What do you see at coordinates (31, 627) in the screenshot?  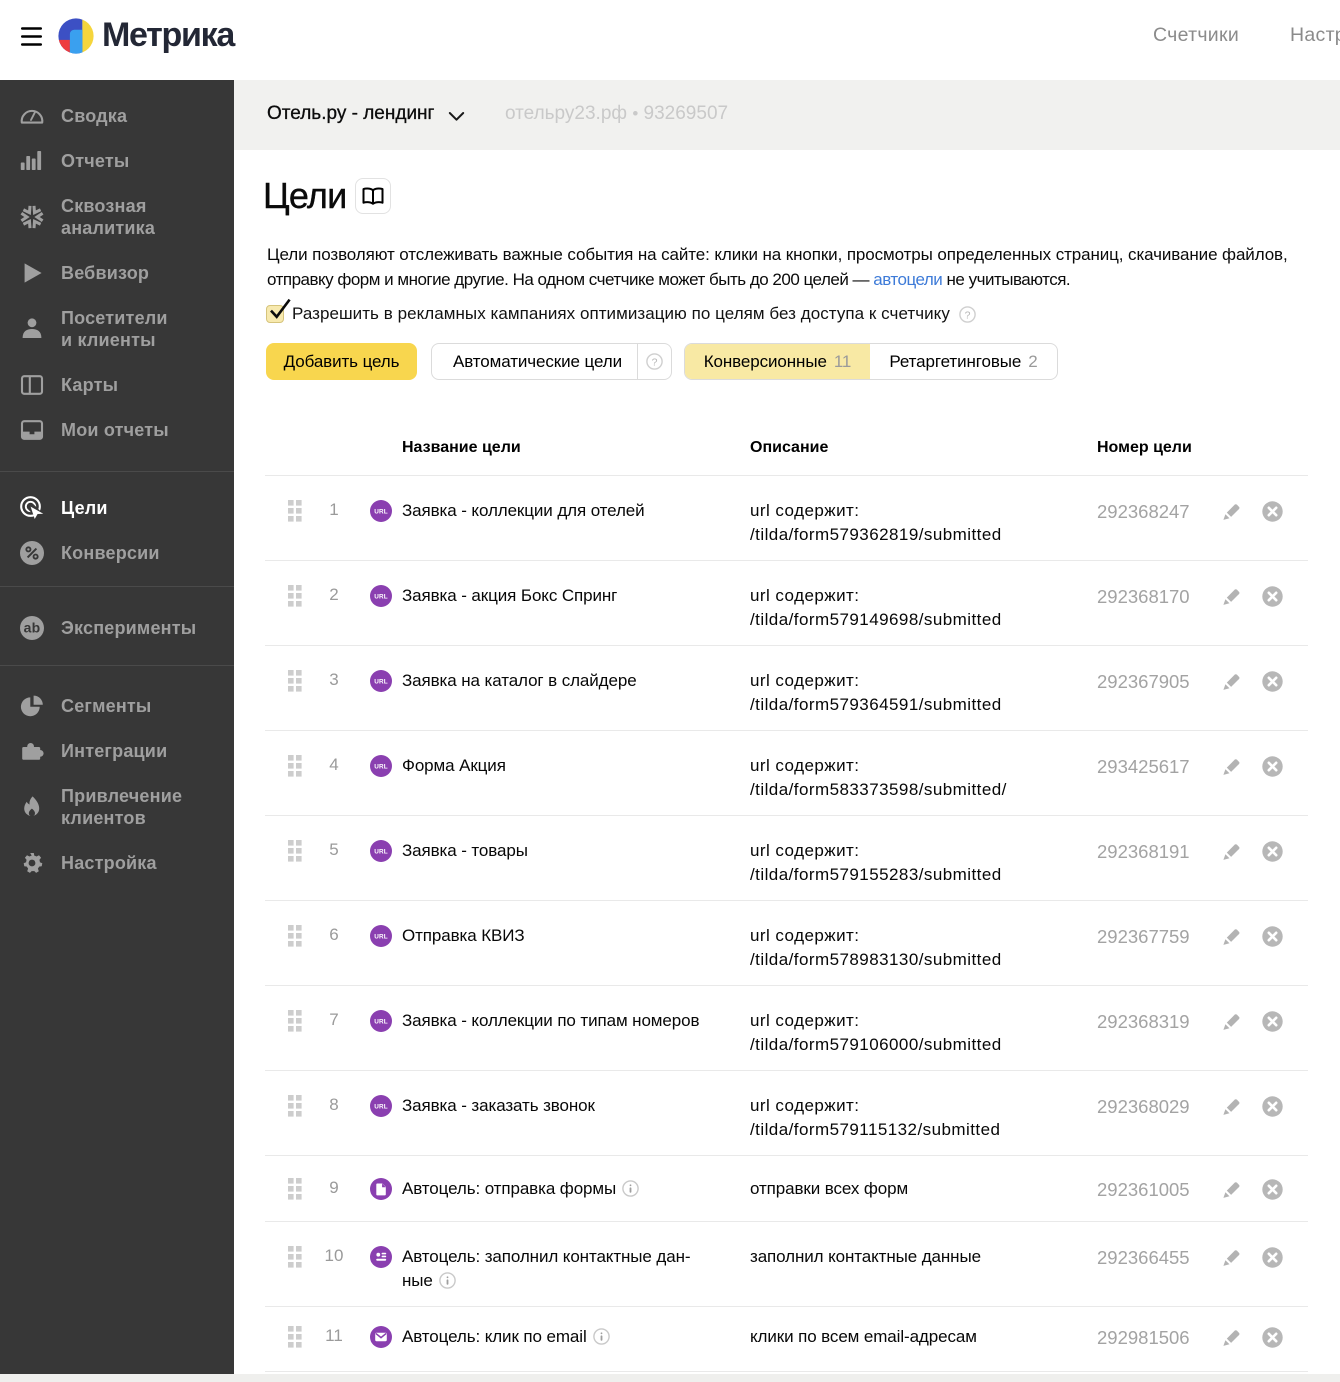 I see `svg-text: ab` at bounding box center [31, 627].